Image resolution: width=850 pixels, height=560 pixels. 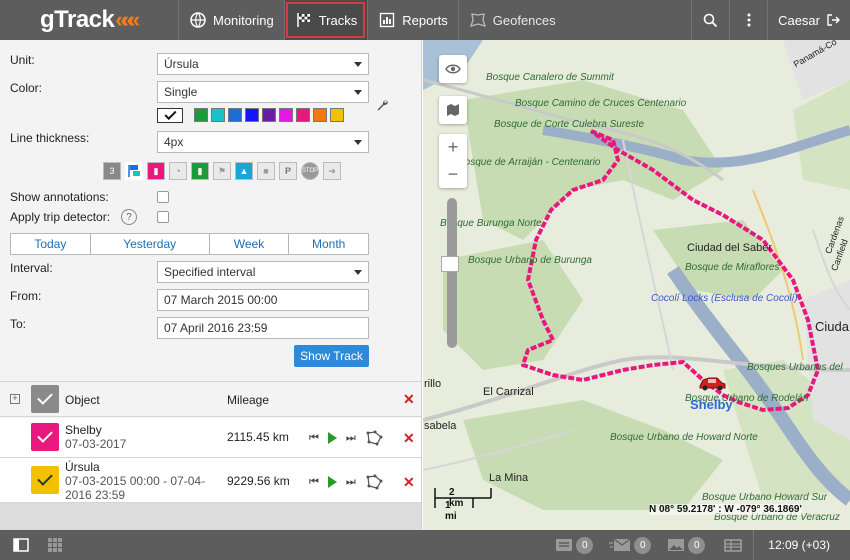 What do you see at coordinates (178, 171) in the screenshot?
I see `speed-icon: ◔` at bounding box center [178, 171].